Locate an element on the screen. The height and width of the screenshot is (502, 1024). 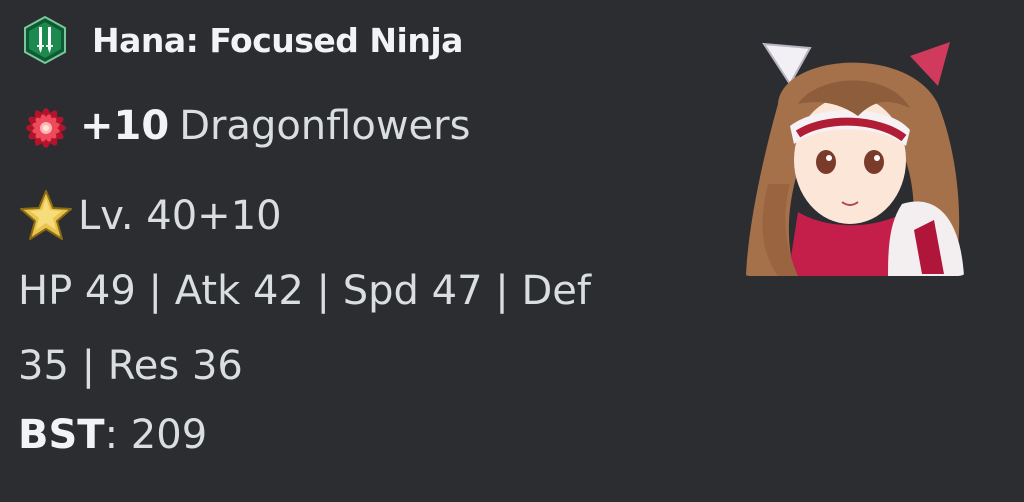
stats-line-2: 35 | Res 36 is located at coordinates (130, 366).